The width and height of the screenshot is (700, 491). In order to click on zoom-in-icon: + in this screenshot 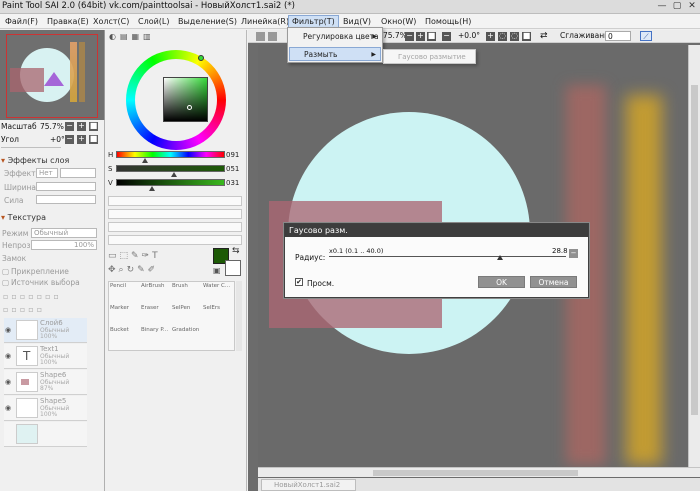, I will do `click(81, 126)`.